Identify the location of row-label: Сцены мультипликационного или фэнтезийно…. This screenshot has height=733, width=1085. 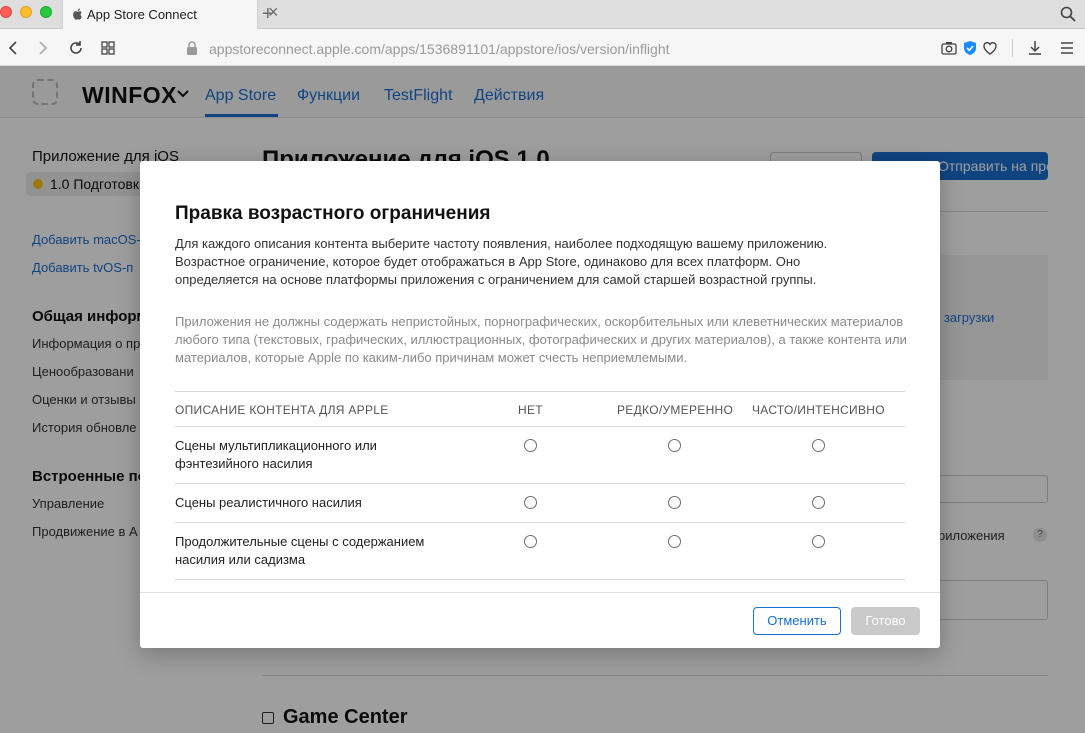
(276, 454).